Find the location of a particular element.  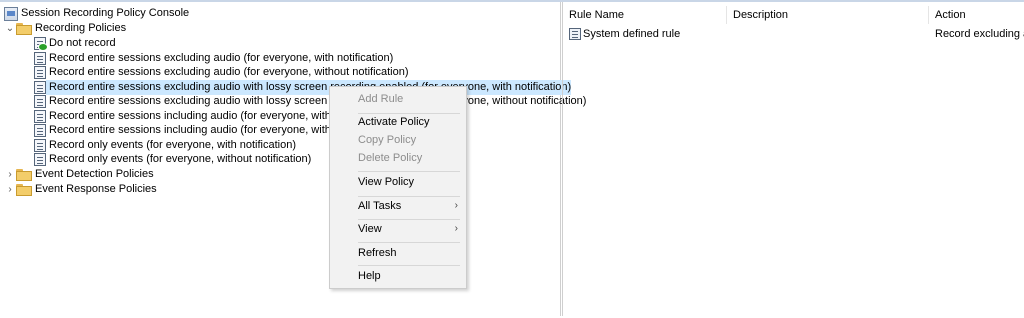

active-policy-icon is located at coordinates (41, 44).